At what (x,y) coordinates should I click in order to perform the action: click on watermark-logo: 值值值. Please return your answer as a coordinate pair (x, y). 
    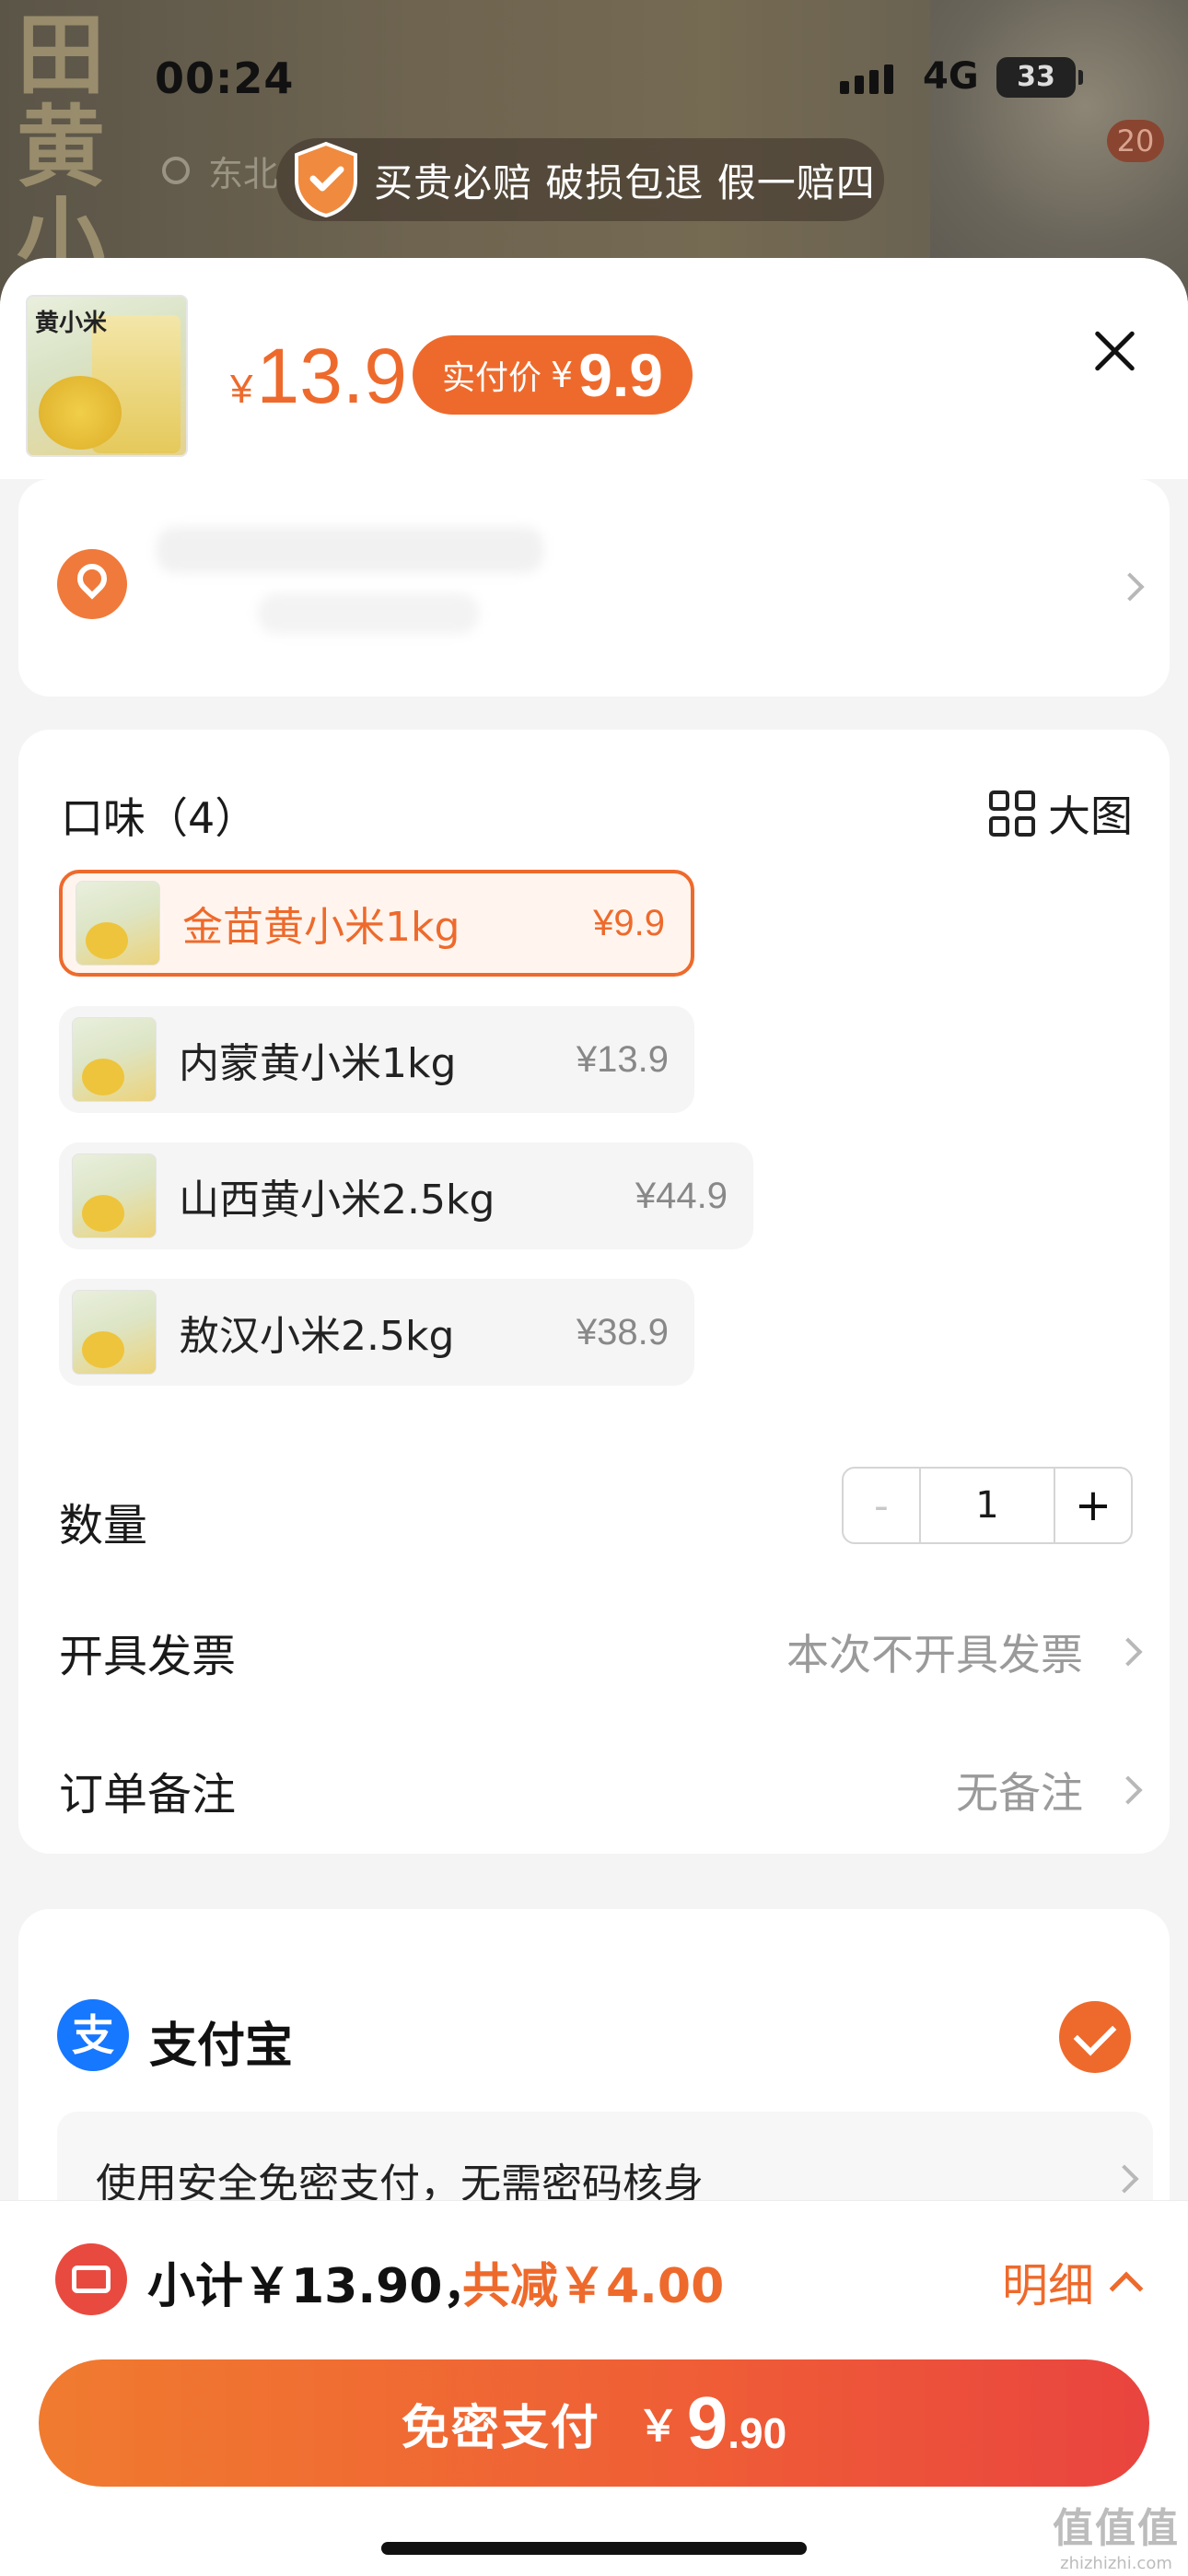
    Looking at the image, I should click on (1116, 2528).